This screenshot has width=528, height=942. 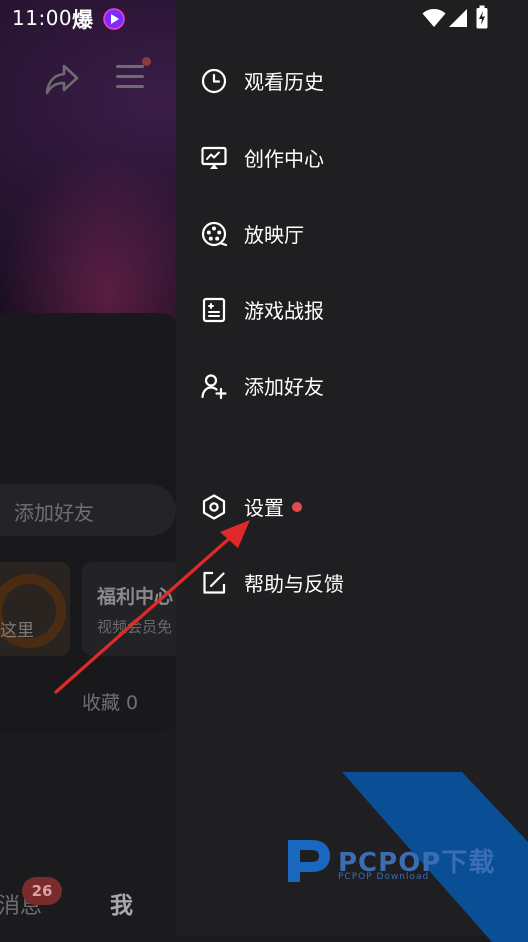 What do you see at coordinates (135, 597) in the screenshot?
I see `welfare-center-title: 福利中心` at bounding box center [135, 597].